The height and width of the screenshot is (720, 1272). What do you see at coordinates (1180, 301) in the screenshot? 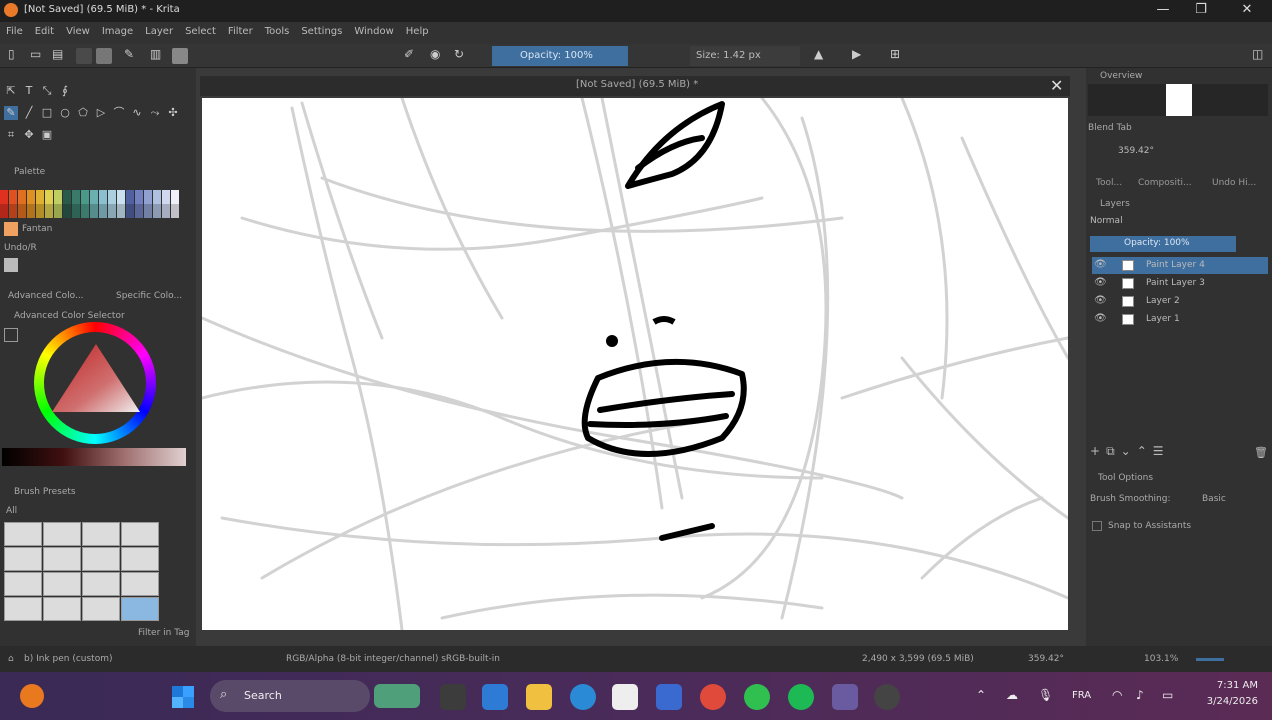
I see `layer-row: 👁 Layer 2` at bounding box center [1180, 301].